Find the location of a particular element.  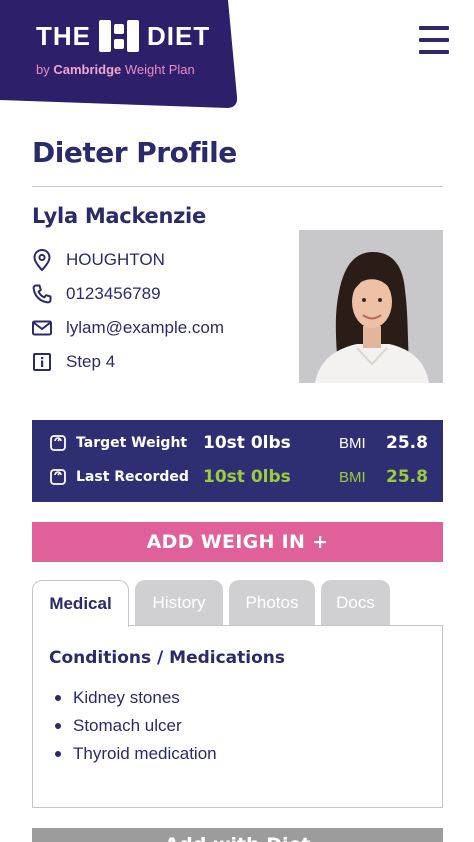

tab-medical: Medical is located at coordinates (80, 603).